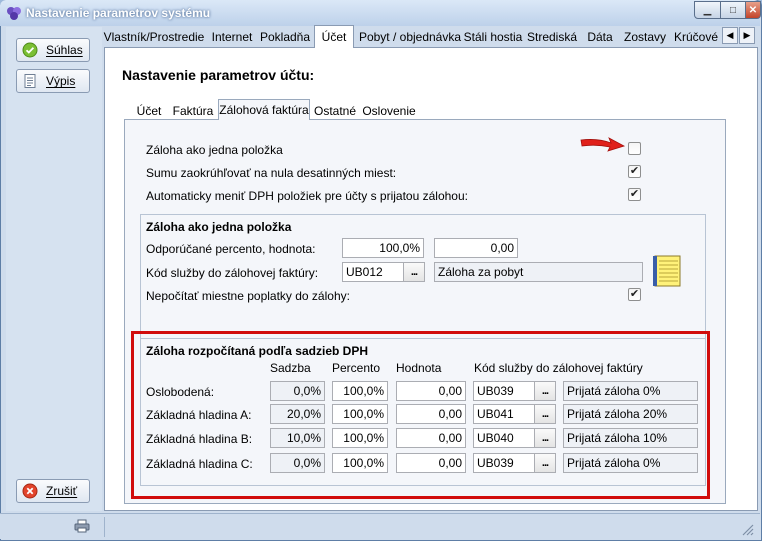 The image size is (762, 541). What do you see at coordinates (285, 37) in the screenshot?
I see `tab-pokladna: Pokladňa` at bounding box center [285, 37].